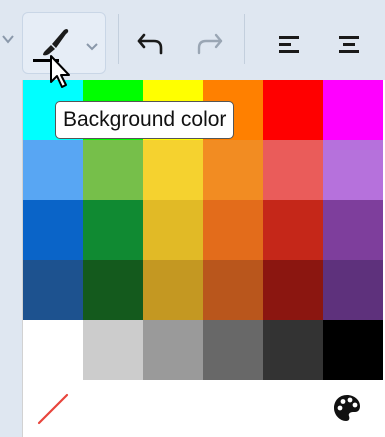 The width and height of the screenshot is (385, 437). Describe the element at coordinates (290, 45) in the screenshot. I see `align-left-icon` at that location.